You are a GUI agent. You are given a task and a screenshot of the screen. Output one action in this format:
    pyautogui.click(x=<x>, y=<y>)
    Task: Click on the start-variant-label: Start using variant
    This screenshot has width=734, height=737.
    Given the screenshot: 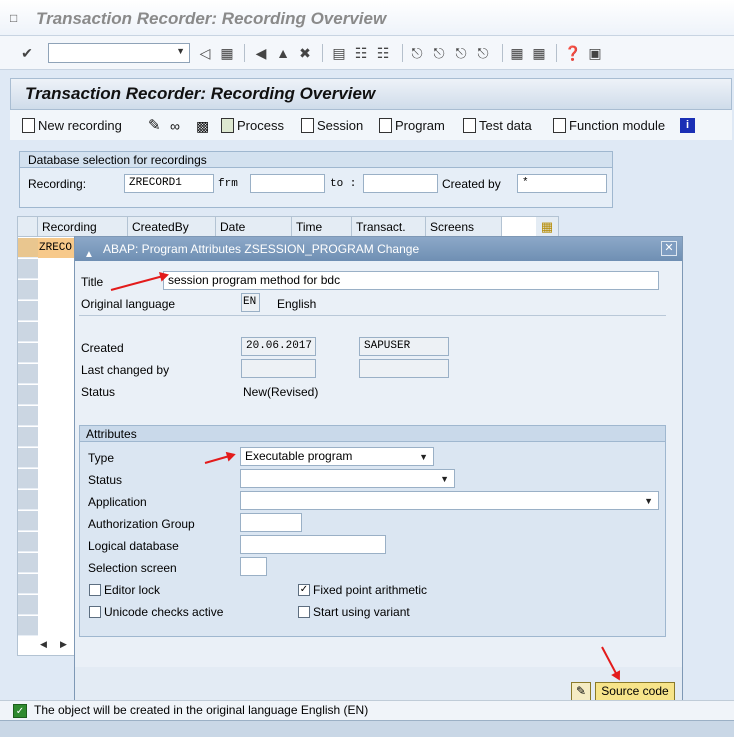 What is the action you would take?
    pyautogui.click(x=361, y=612)
    